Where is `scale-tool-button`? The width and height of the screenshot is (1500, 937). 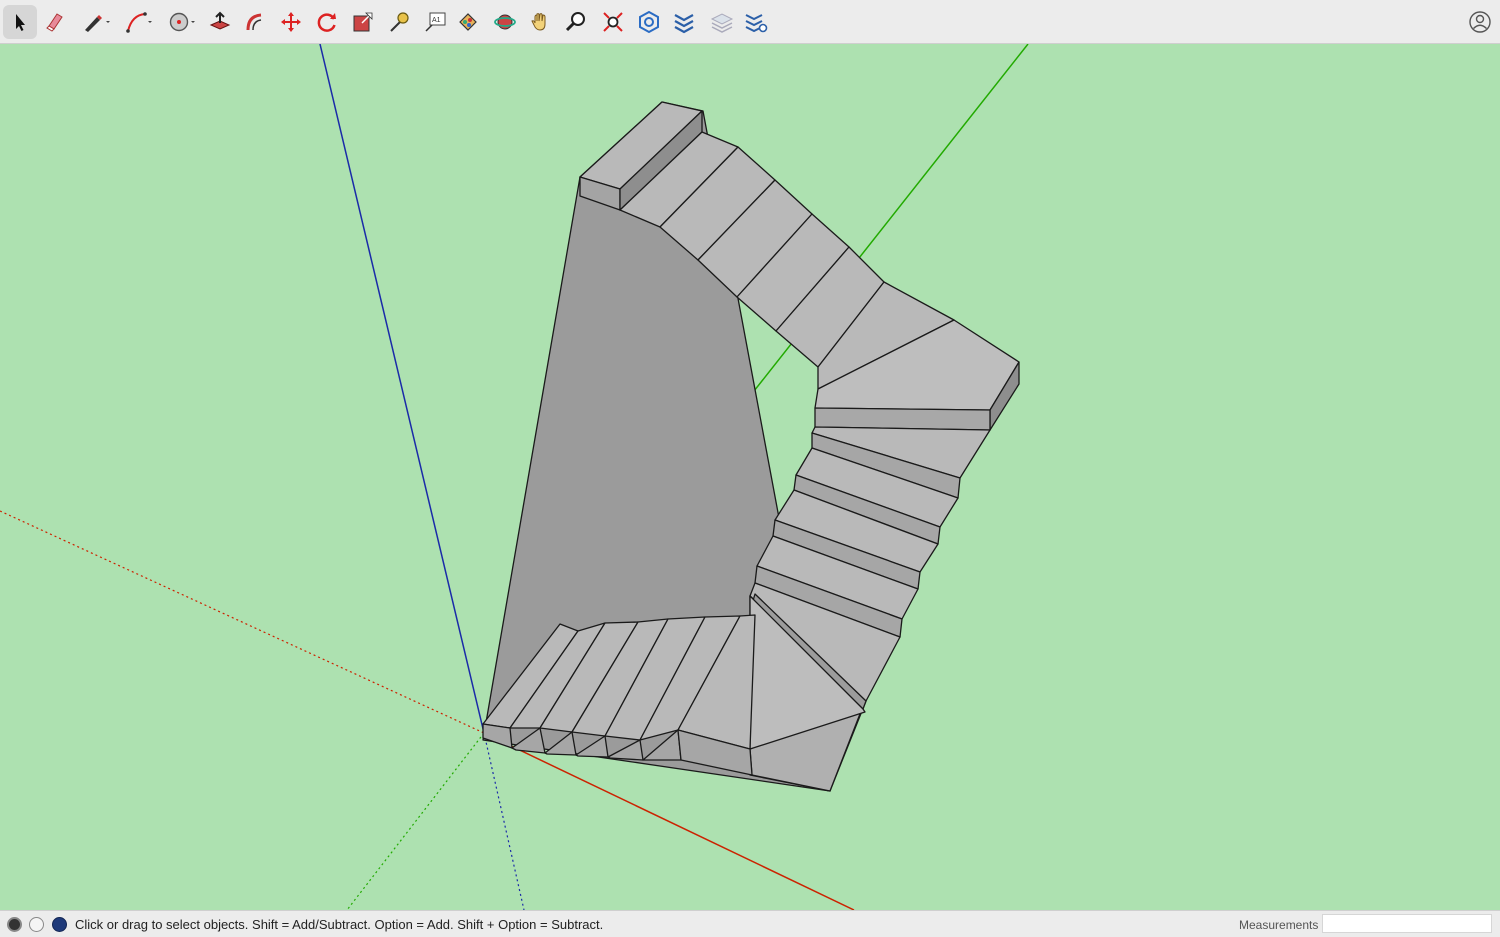 scale-tool-button is located at coordinates (363, 22).